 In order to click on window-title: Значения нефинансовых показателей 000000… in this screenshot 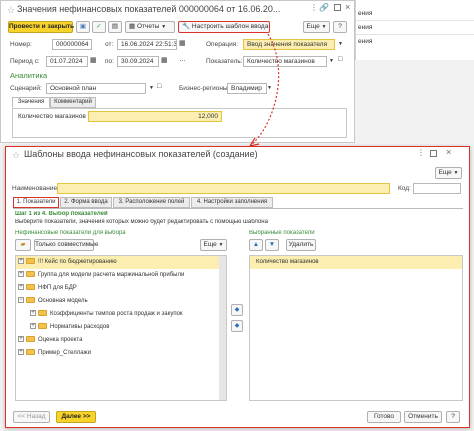, I will do `click(149, 9)`.